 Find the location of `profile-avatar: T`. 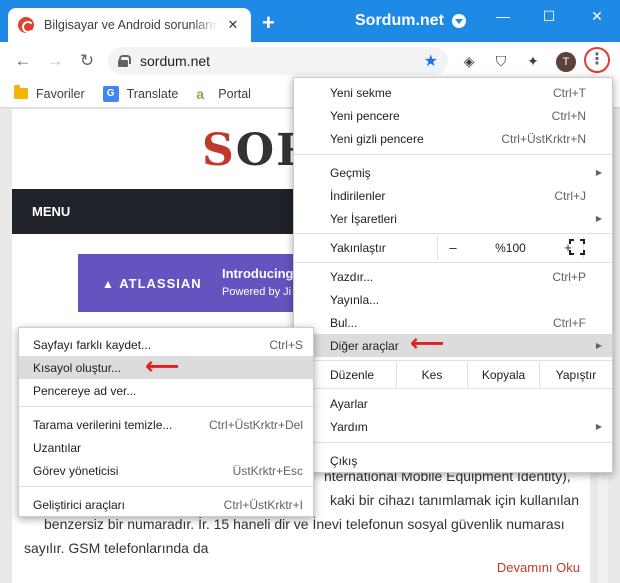

profile-avatar: T is located at coordinates (566, 62).